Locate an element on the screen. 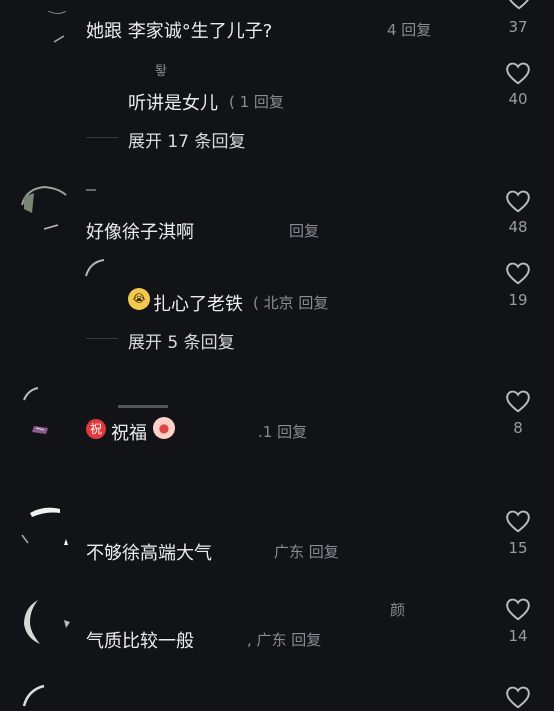 The width and height of the screenshot is (554, 711). comment-emoji: 祝 is located at coordinates (96, 428).